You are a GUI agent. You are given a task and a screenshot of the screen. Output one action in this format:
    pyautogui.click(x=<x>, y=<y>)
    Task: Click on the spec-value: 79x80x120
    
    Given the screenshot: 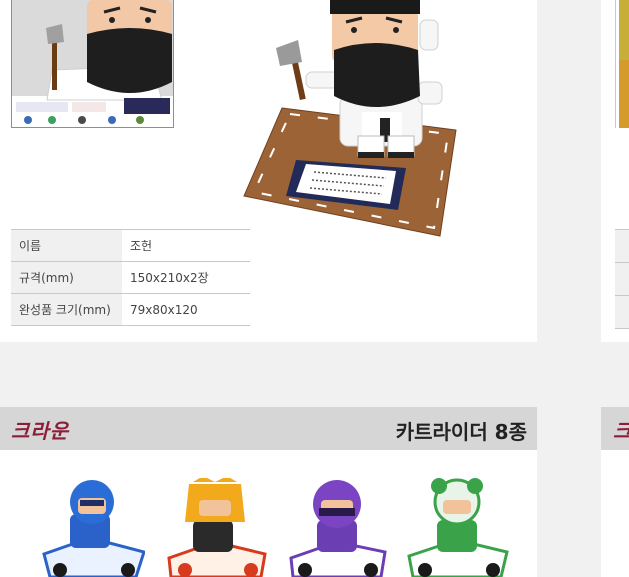 What is the action you would take?
    pyautogui.click(x=186, y=309)
    